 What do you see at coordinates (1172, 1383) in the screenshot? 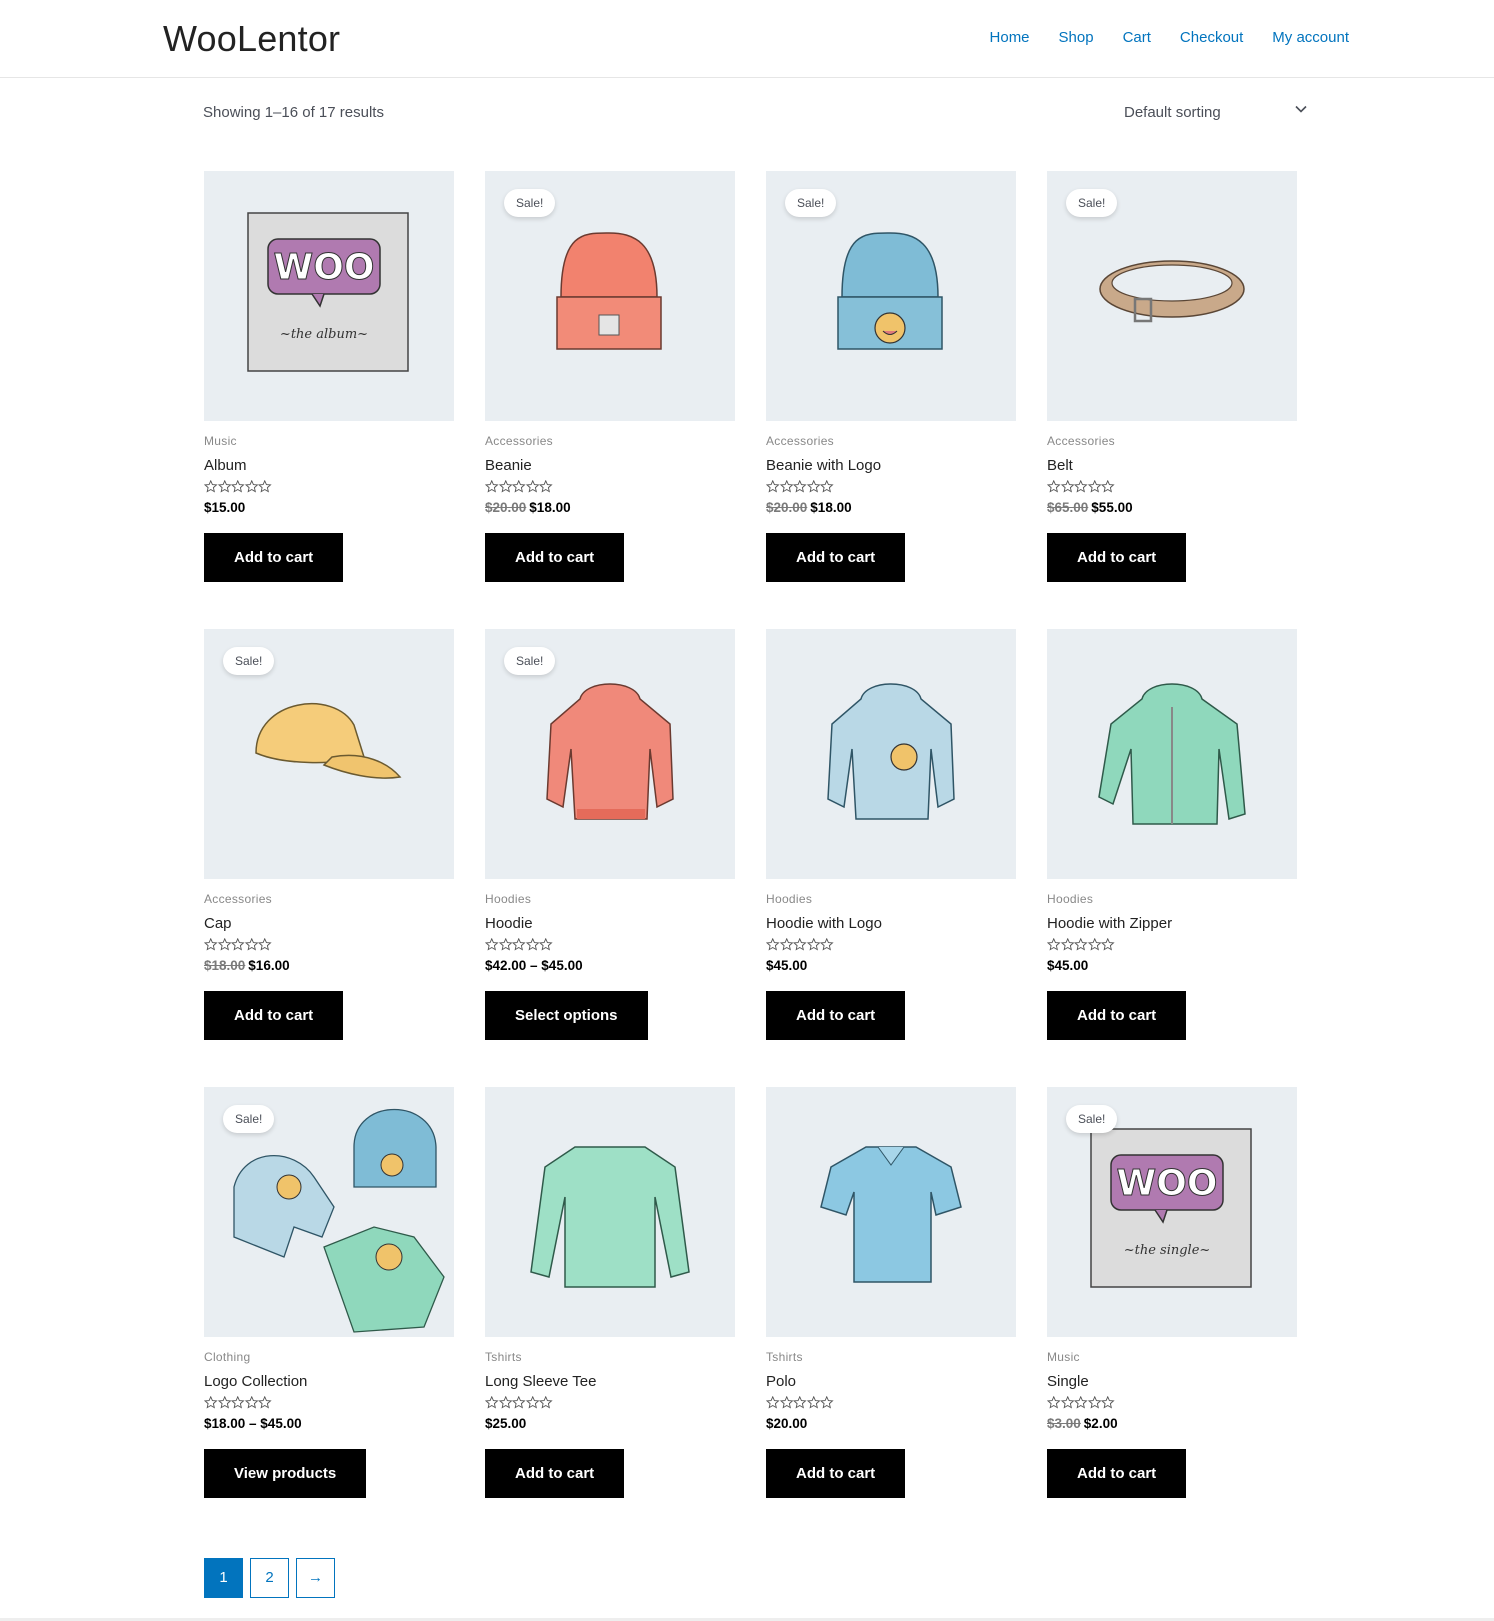
I see `product-title: Single` at bounding box center [1172, 1383].